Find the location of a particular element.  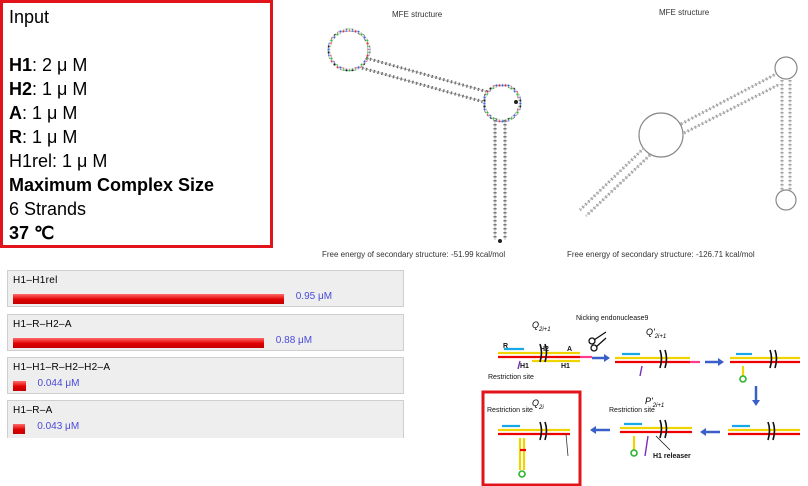

result-row: H1–H1–R–H2–H2–A 0.044 μM is located at coordinates (205, 375).